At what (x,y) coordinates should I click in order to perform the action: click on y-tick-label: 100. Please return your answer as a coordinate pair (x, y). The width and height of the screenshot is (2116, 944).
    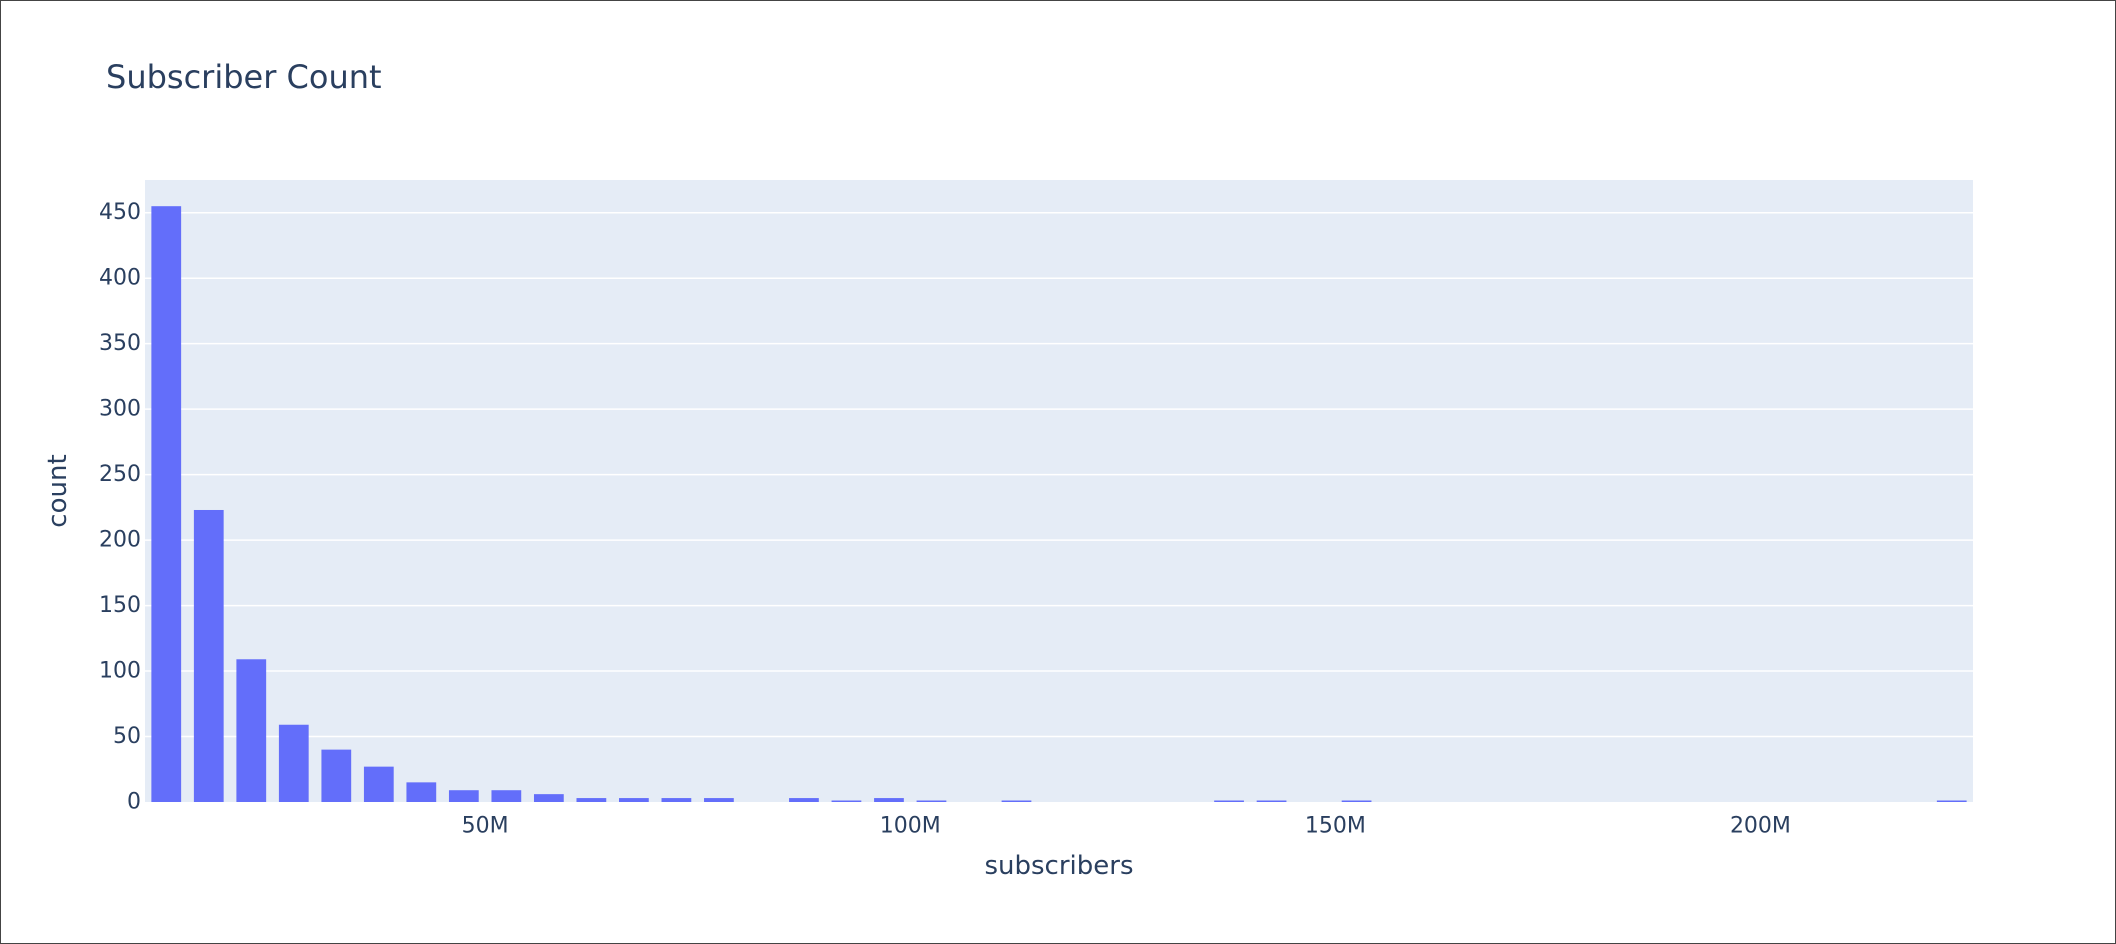
    Looking at the image, I should click on (120, 671).